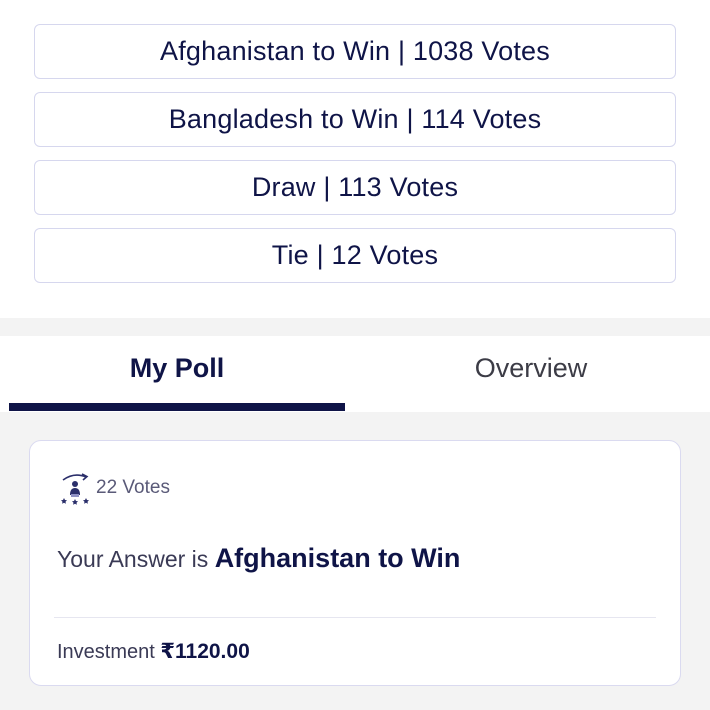  What do you see at coordinates (355, 51) in the screenshot?
I see `option-afghanistan-button: Afghanistan to Win | 1038 Votes` at bounding box center [355, 51].